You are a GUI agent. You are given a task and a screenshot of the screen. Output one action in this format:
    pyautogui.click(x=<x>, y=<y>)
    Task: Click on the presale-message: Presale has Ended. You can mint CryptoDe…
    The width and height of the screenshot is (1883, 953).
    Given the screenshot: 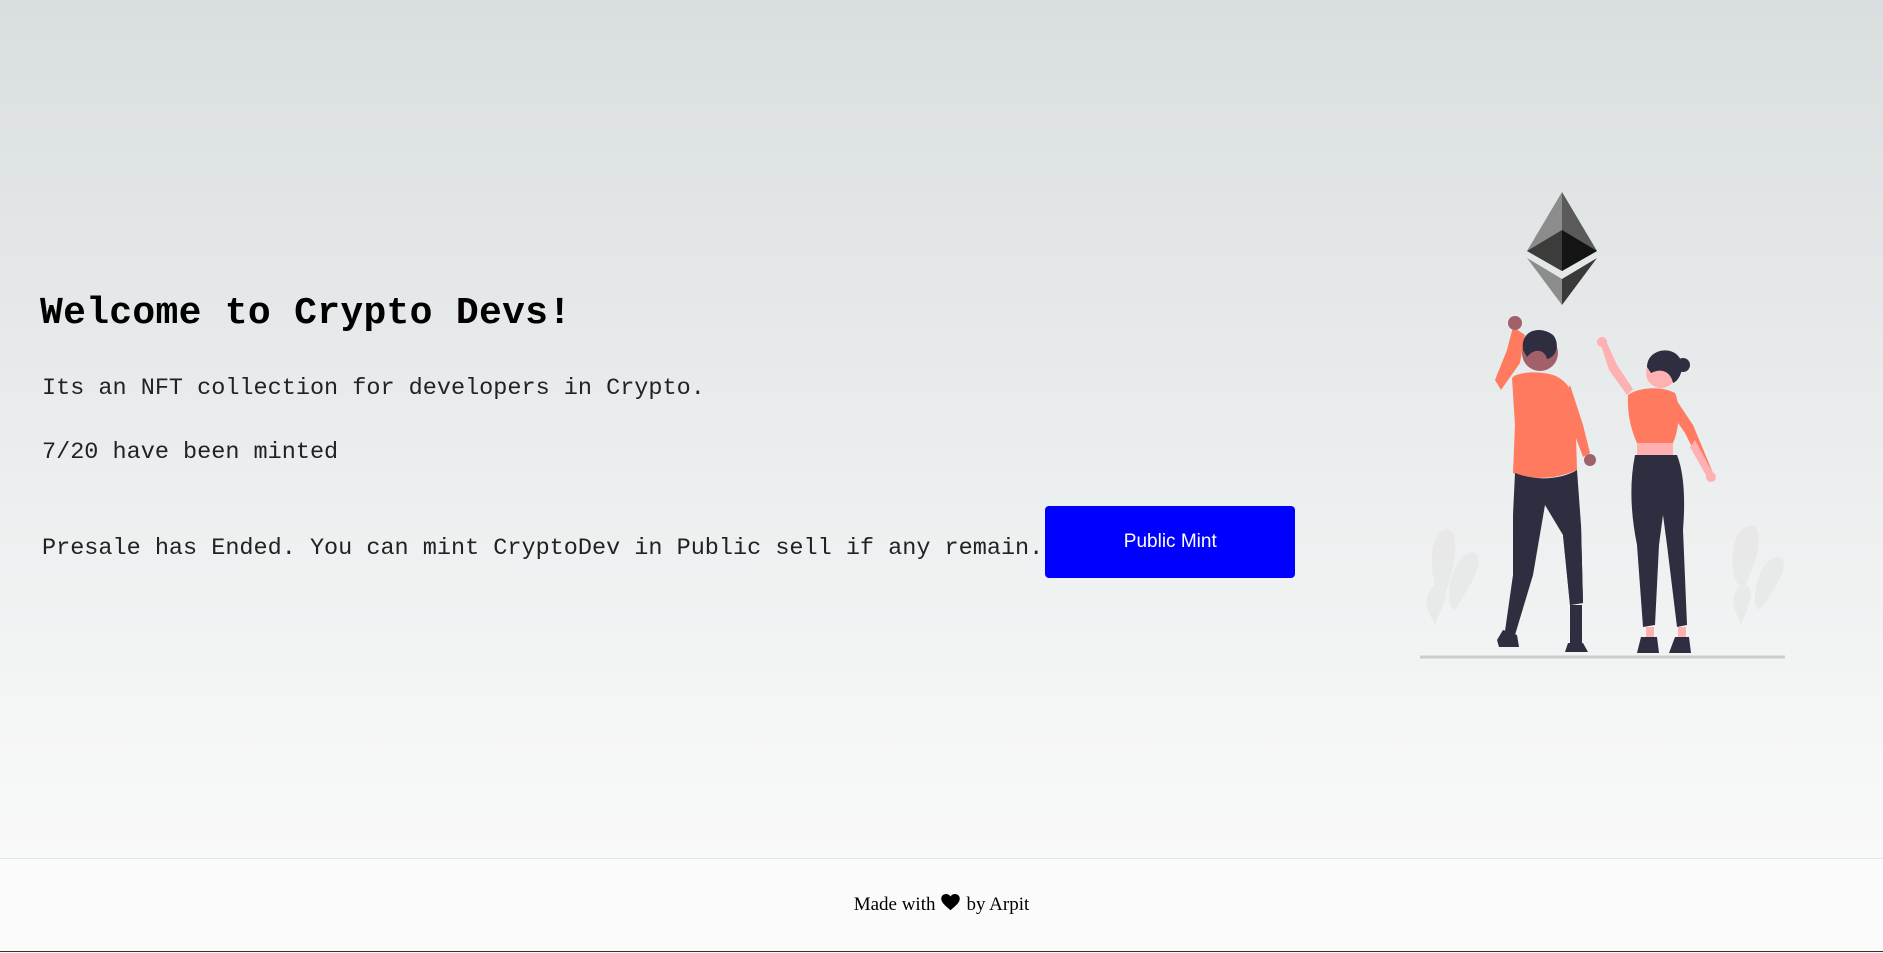 What is the action you would take?
    pyautogui.click(x=543, y=548)
    